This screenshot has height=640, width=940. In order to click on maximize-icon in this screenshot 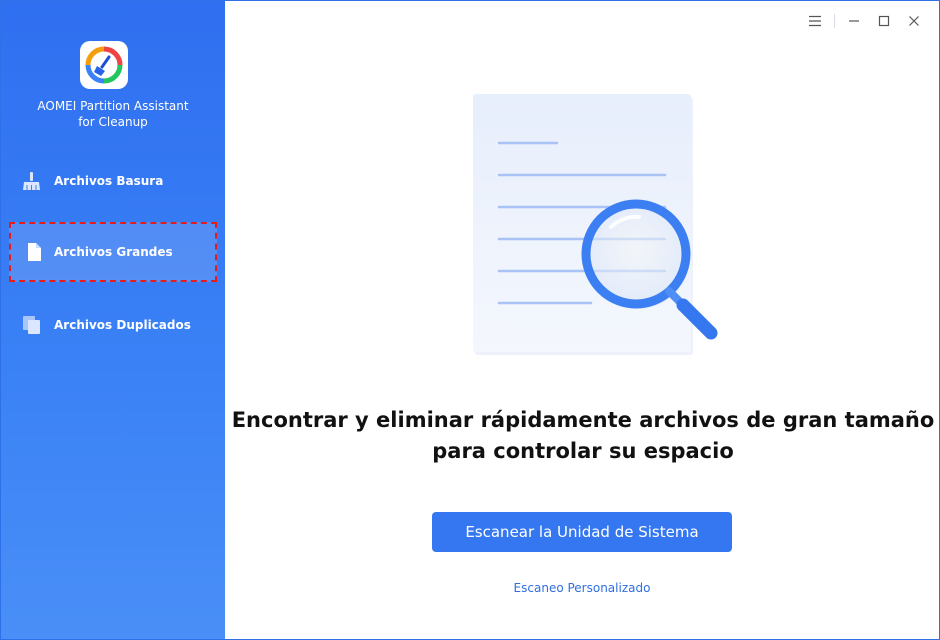, I will do `click(884, 21)`.